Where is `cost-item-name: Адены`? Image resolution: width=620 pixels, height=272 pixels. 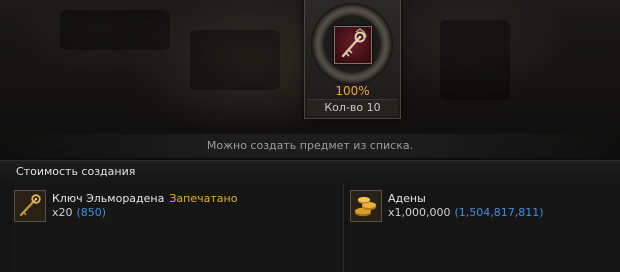
cost-item-name: Адены is located at coordinates (407, 198).